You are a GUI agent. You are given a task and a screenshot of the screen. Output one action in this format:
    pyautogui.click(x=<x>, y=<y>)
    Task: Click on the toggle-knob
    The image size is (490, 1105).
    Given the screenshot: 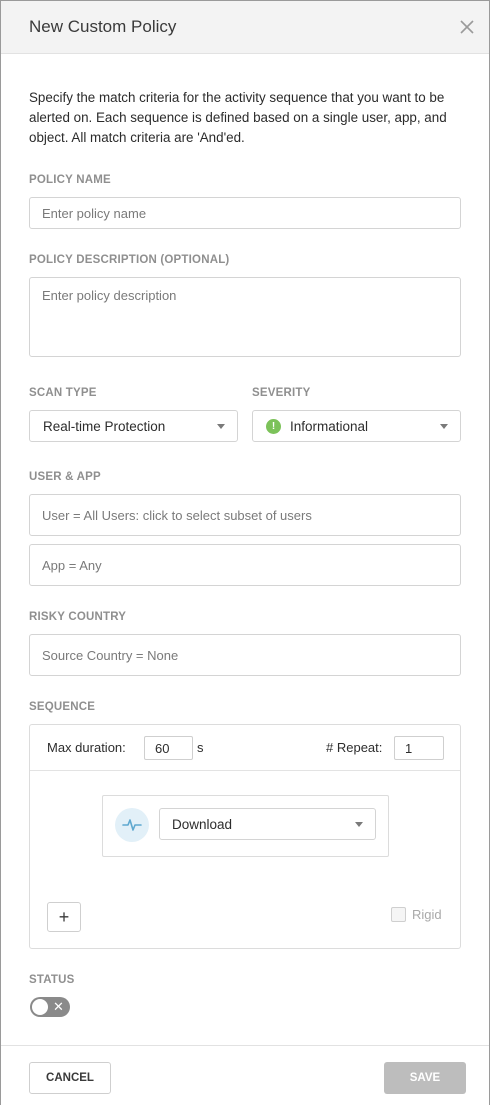 What is the action you would take?
    pyautogui.click(x=40, y=1007)
    